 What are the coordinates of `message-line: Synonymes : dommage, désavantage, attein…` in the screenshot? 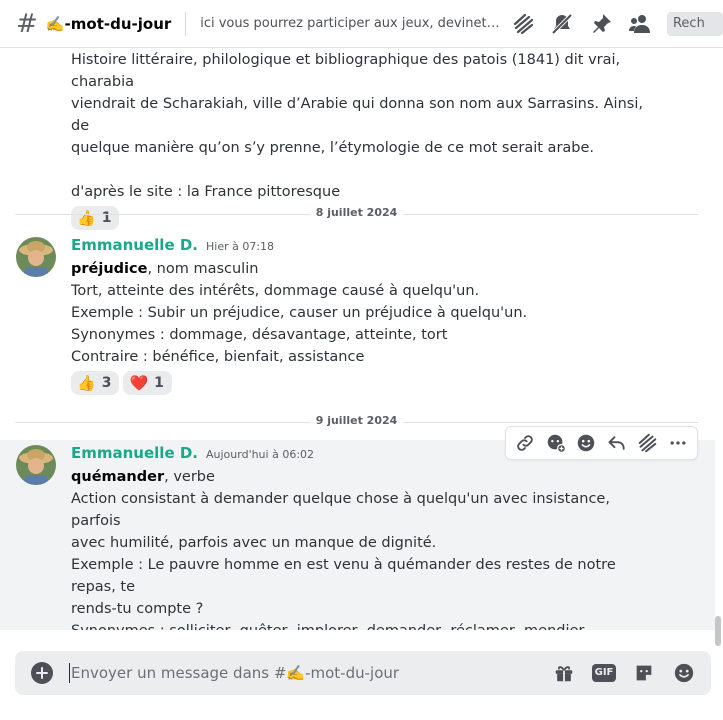 It's located at (259, 335).